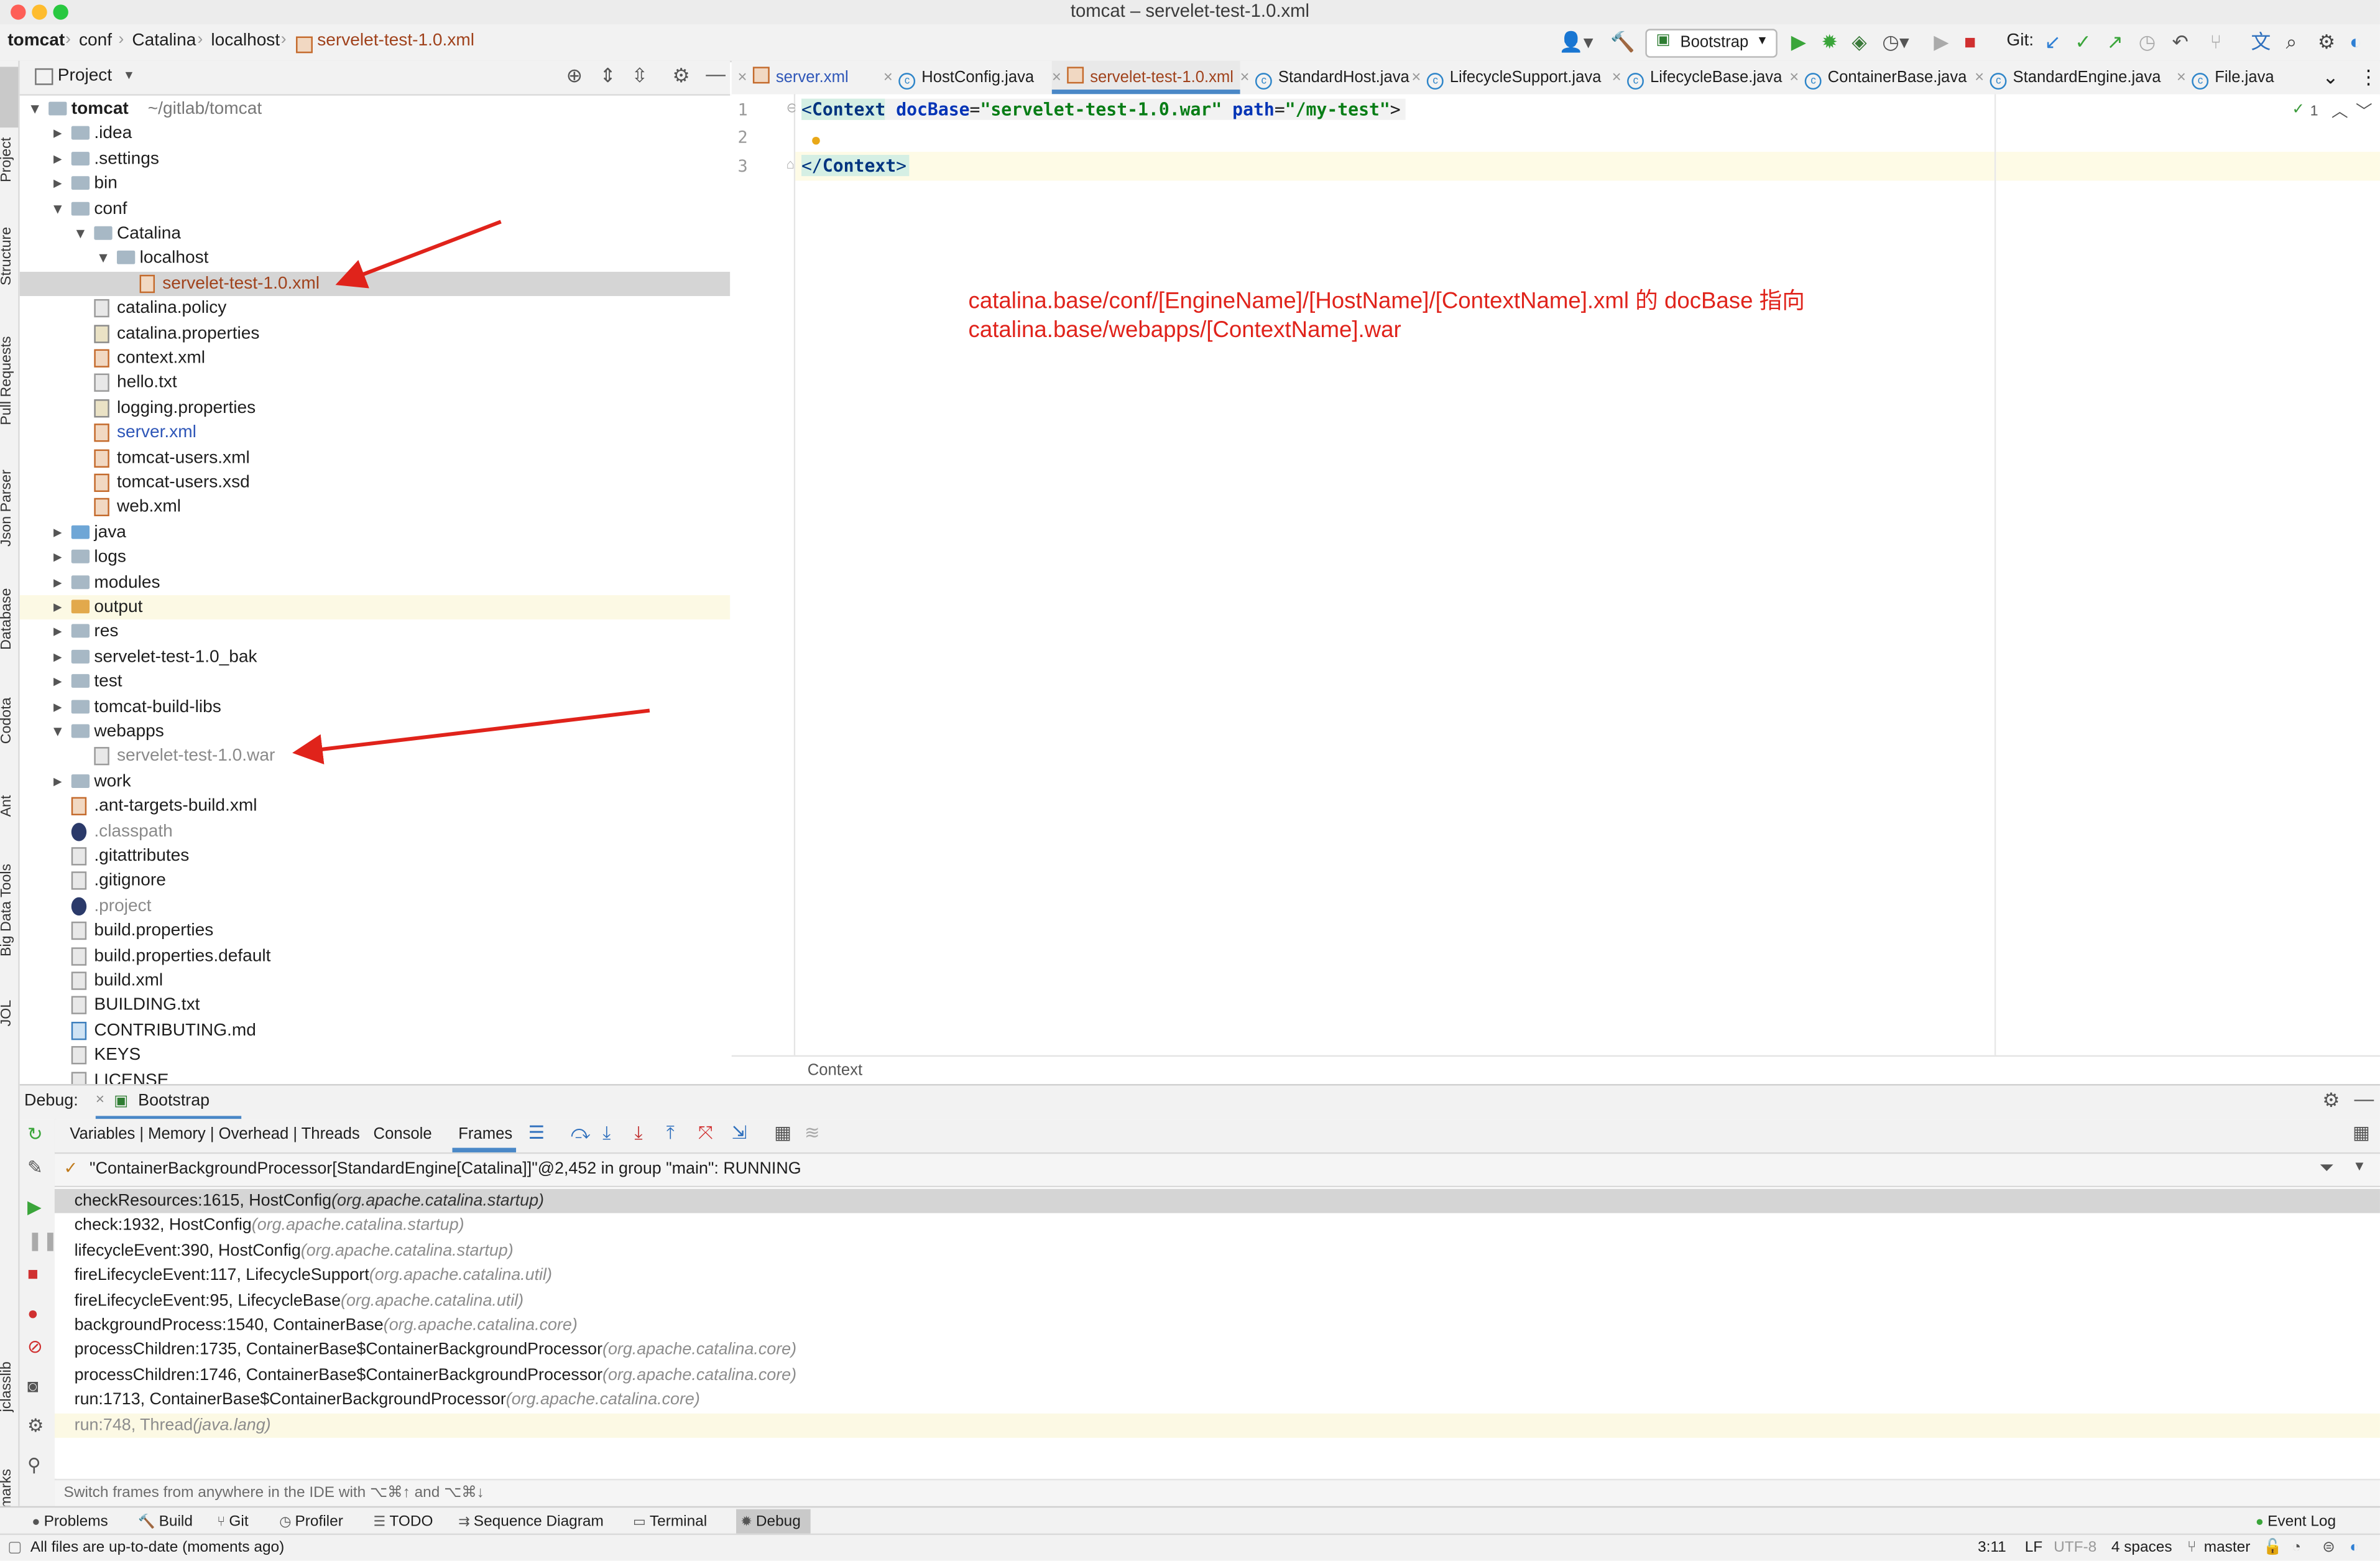  I want to click on tool-window-button: ✹ Debug, so click(773, 1522).